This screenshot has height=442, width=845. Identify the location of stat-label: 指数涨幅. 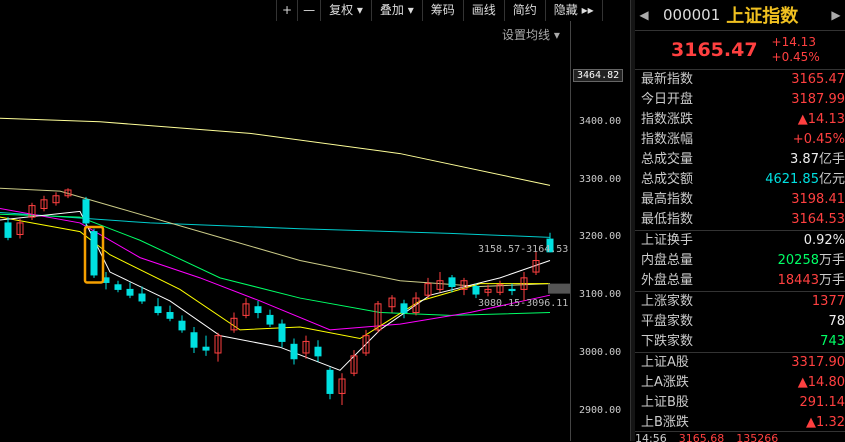
(667, 140).